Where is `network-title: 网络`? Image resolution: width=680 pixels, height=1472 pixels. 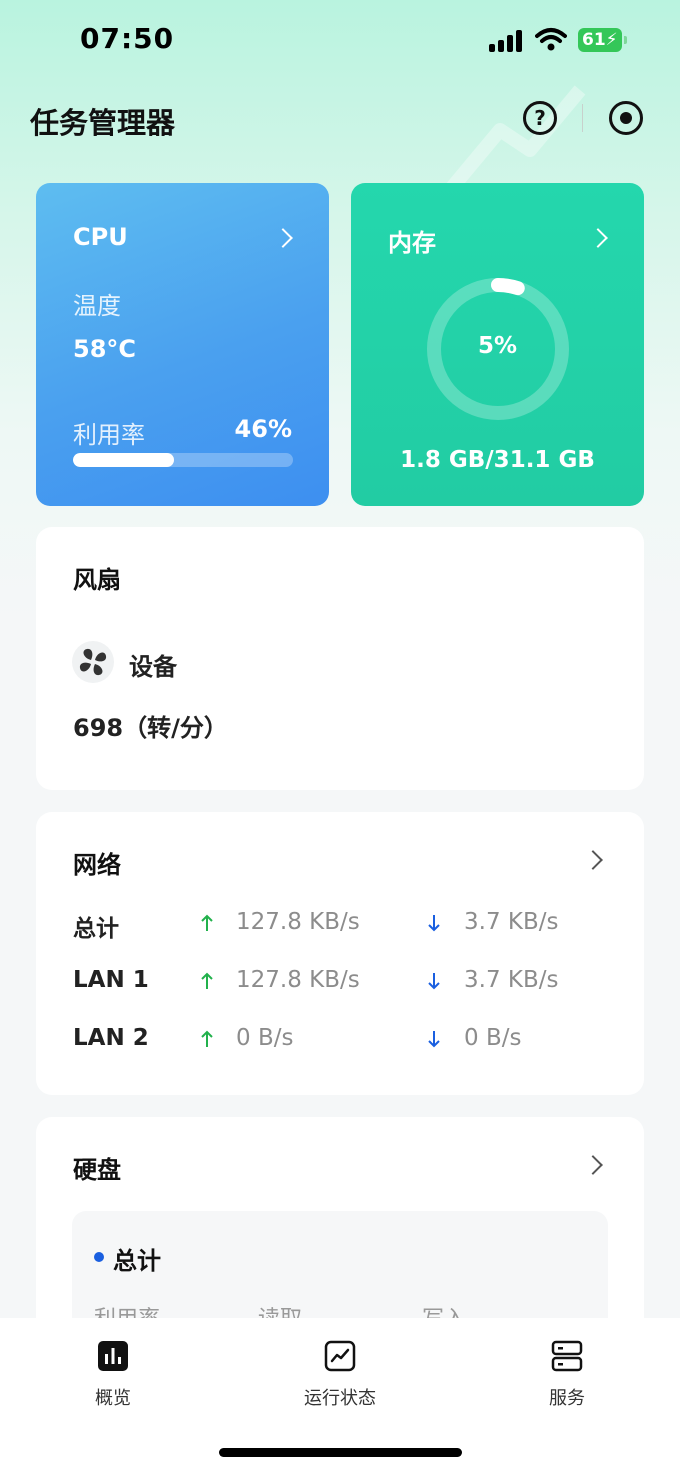
network-title: 网络 is located at coordinates (97, 865).